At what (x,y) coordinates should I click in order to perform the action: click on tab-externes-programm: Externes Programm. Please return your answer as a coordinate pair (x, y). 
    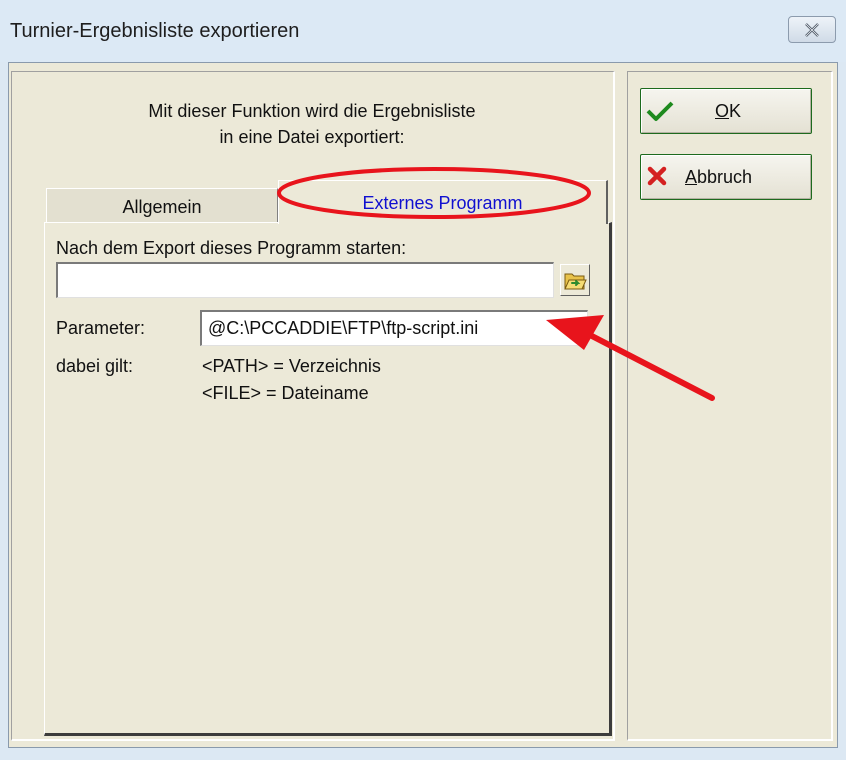
    Looking at the image, I should click on (443, 202).